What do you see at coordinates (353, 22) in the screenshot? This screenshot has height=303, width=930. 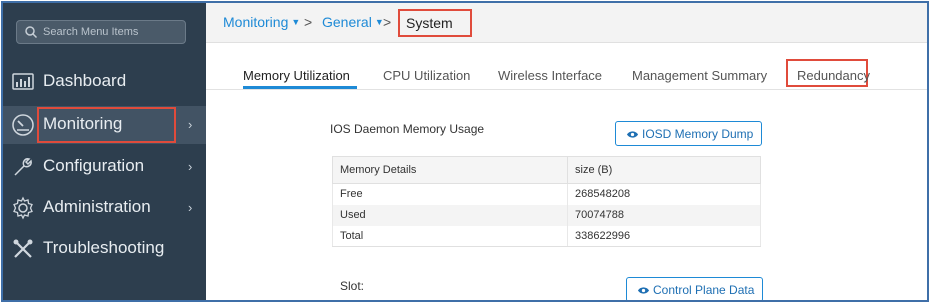 I see `breadcrumb-general: General ▼` at bounding box center [353, 22].